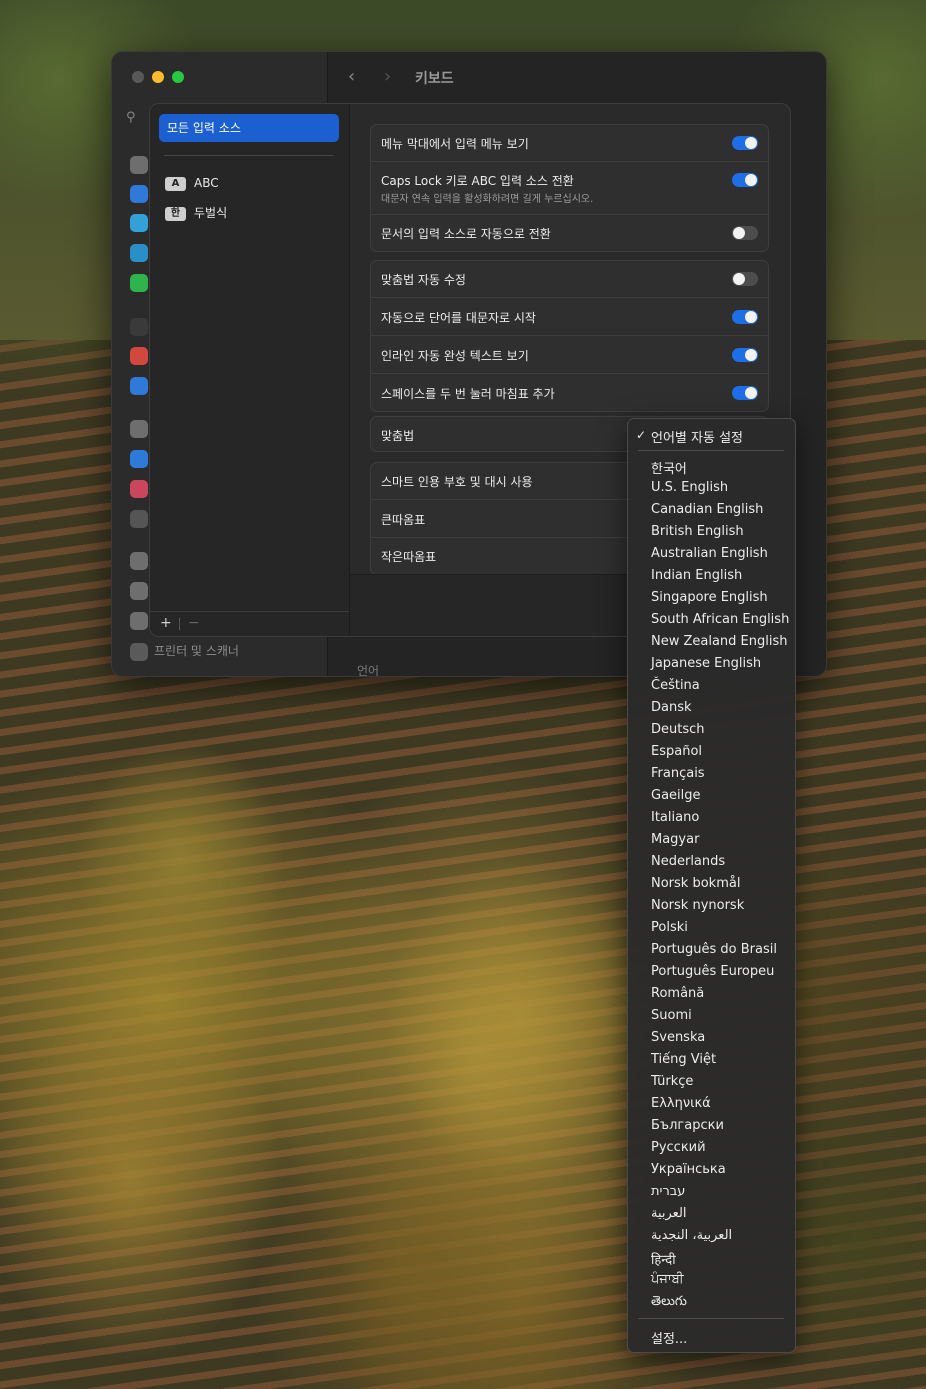  Describe the element at coordinates (139, 459) in the screenshot. I see `internet-accounts-icon` at that location.